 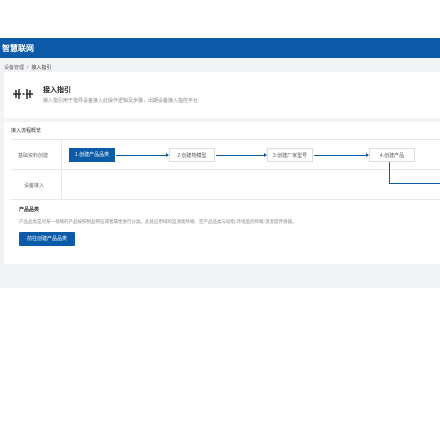 I want to click on guide-description: 接入指引用于指导设备接入此操作逻辑及步骤，出期设备接入指控平台, so click(x=121, y=101).